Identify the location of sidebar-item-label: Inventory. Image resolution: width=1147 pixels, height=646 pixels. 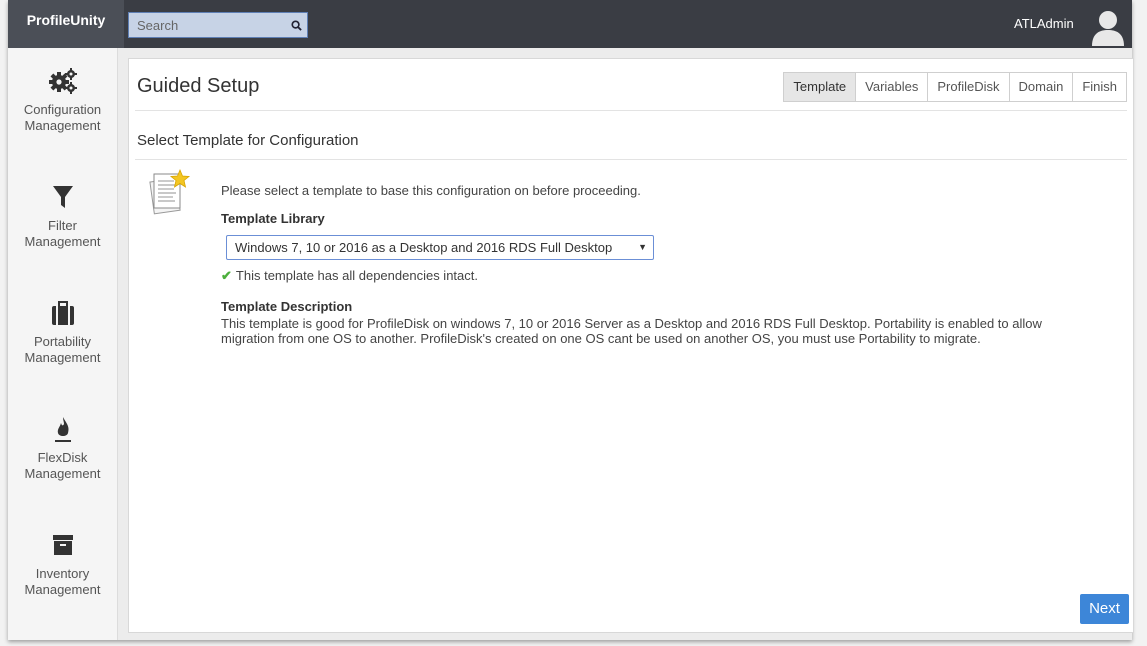
(62, 573).